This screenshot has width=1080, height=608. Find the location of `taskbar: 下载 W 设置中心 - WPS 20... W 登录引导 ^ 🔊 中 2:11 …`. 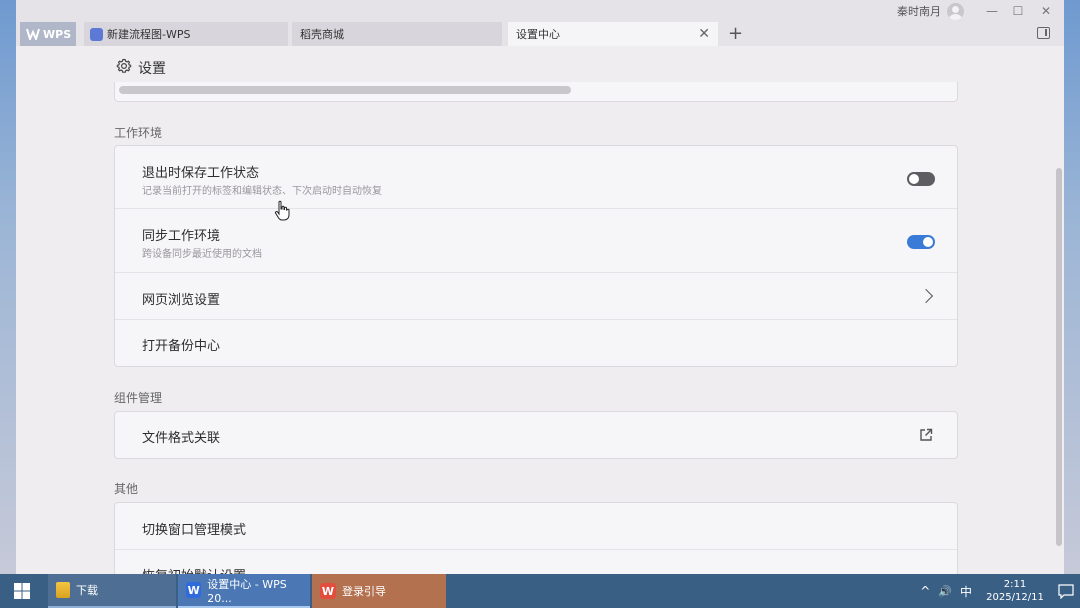

taskbar: 下载 W 设置中心 - WPS 20... W 登录引导 ^ 🔊 中 2:11 … is located at coordinates (540, 591).